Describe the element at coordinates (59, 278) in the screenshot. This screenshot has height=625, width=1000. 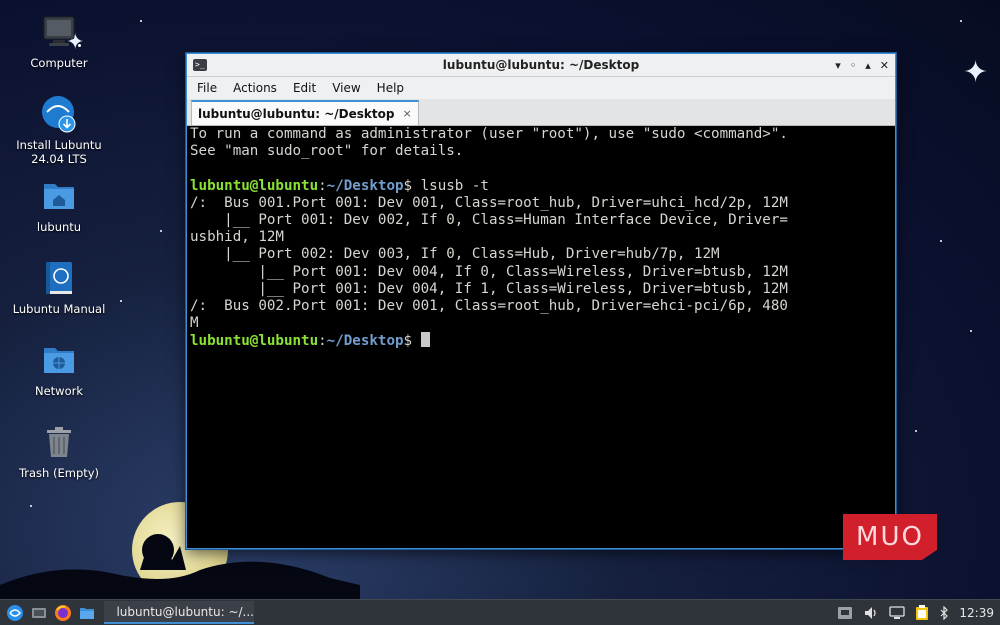
I see `manual-book-icon` at that location.